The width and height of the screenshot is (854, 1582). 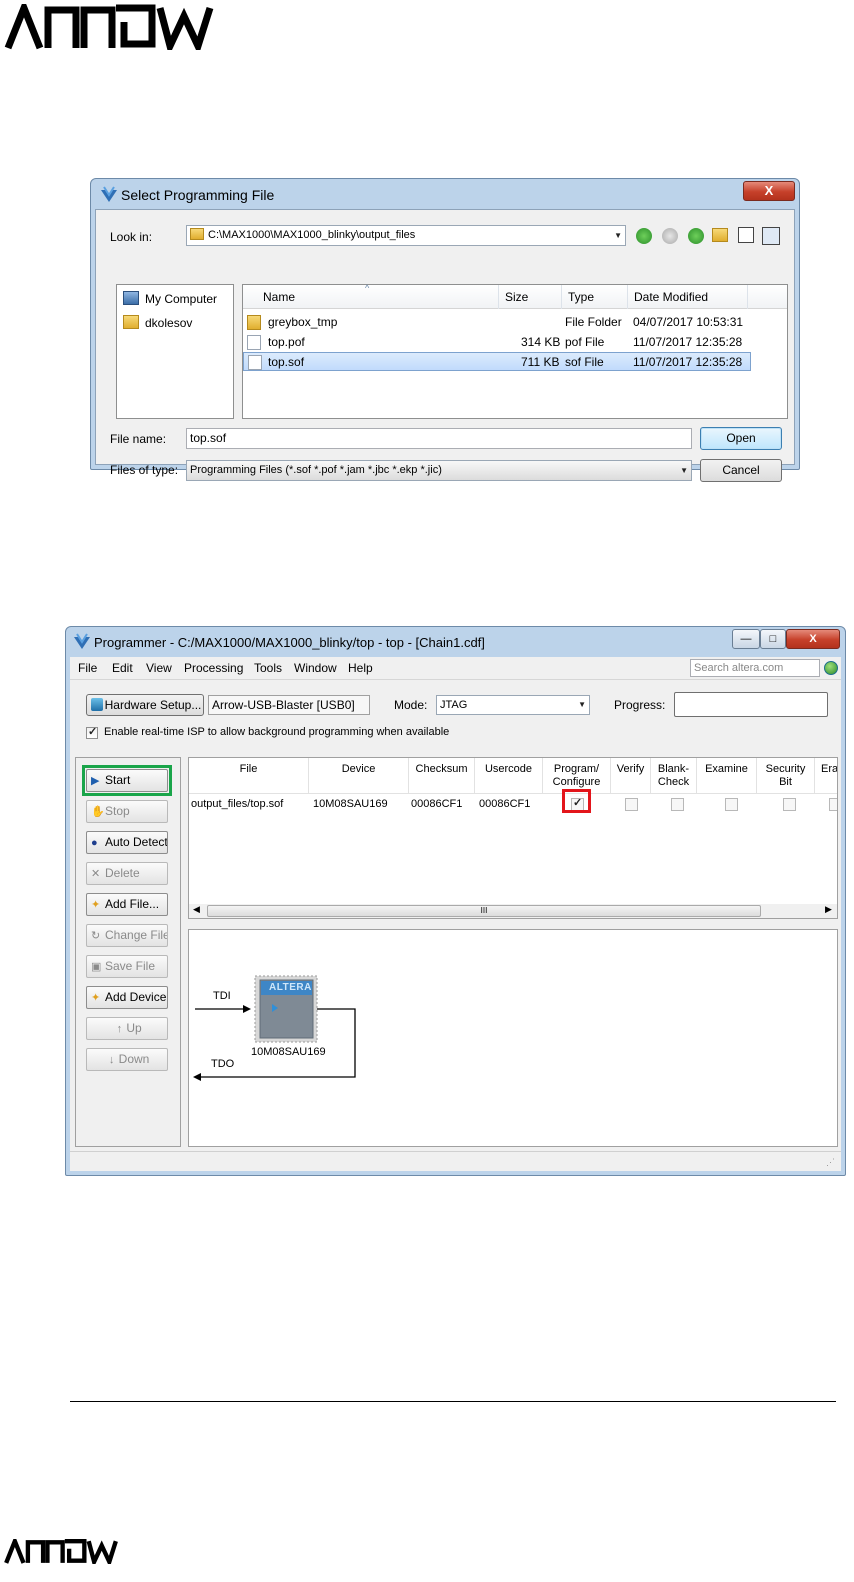 I want to click on down-button: ↓ Down, so click(x=127, y=1059).